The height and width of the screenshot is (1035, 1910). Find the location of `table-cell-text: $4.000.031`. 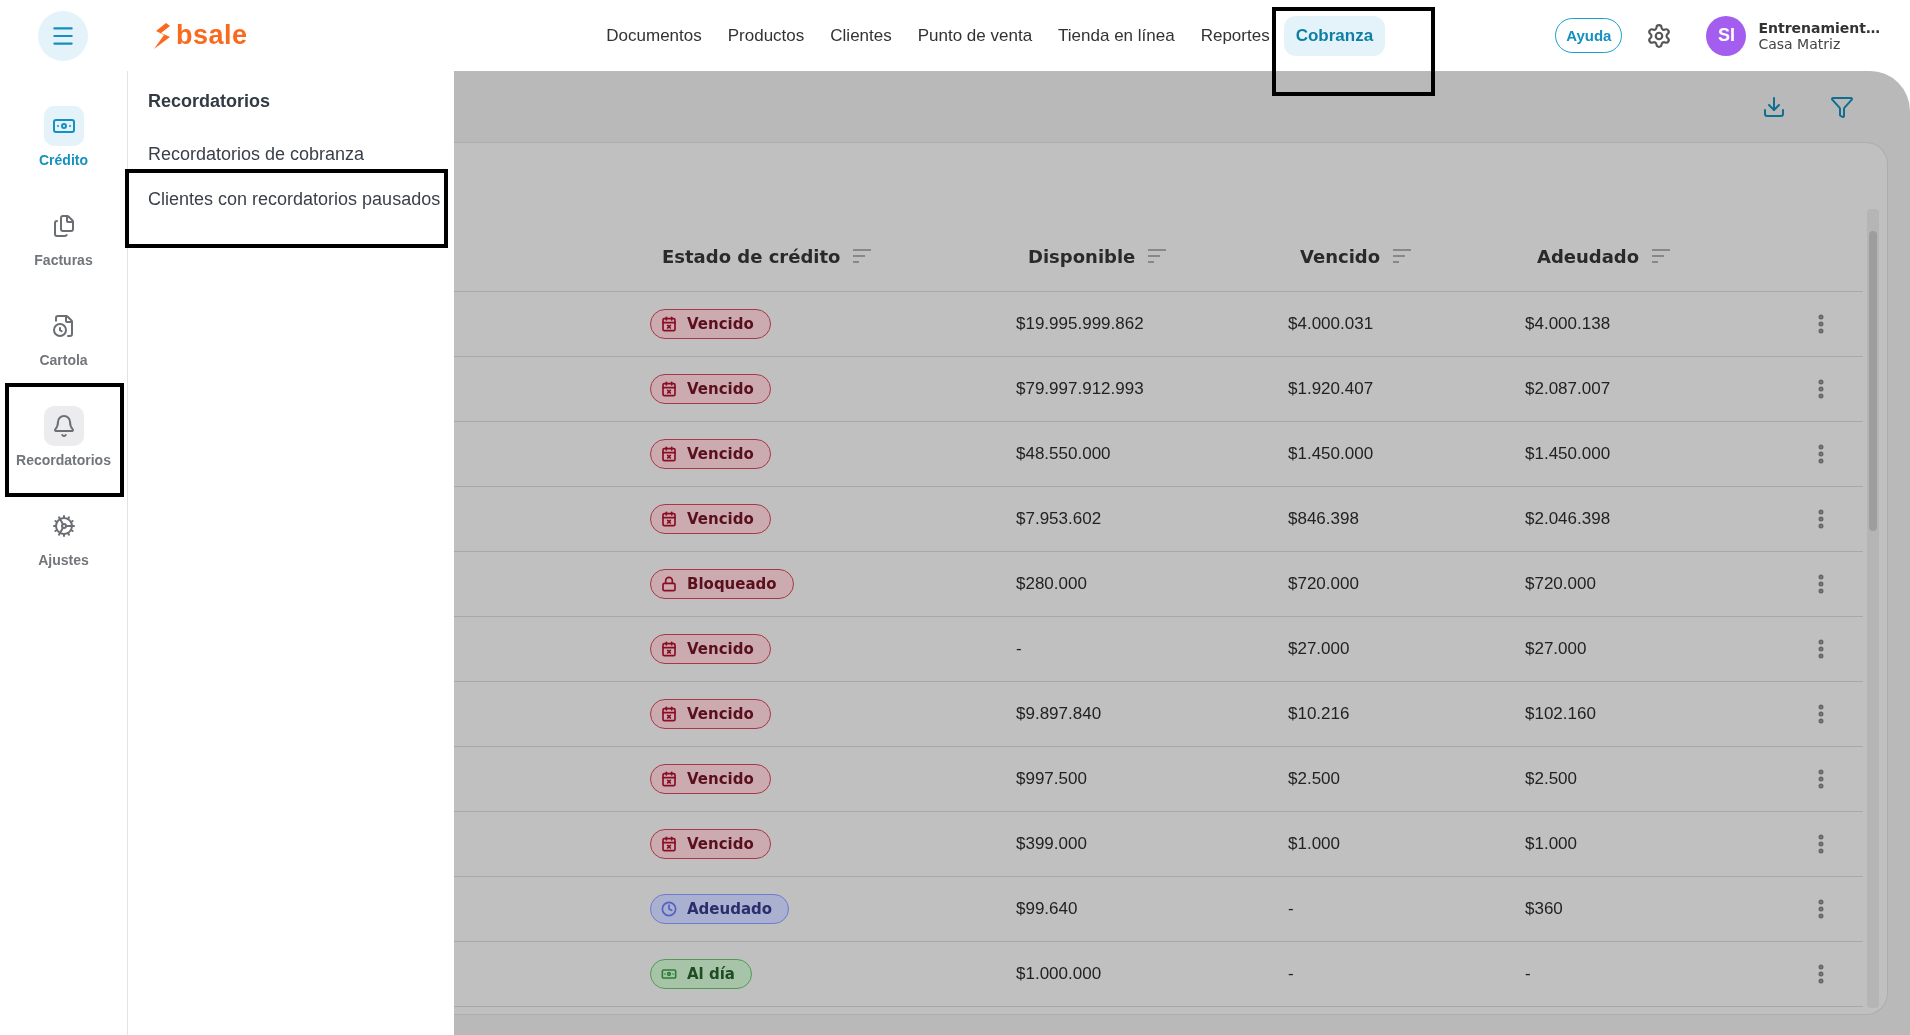

table-cell-text: $4.000.031 is located at coordinates (1331, 324).